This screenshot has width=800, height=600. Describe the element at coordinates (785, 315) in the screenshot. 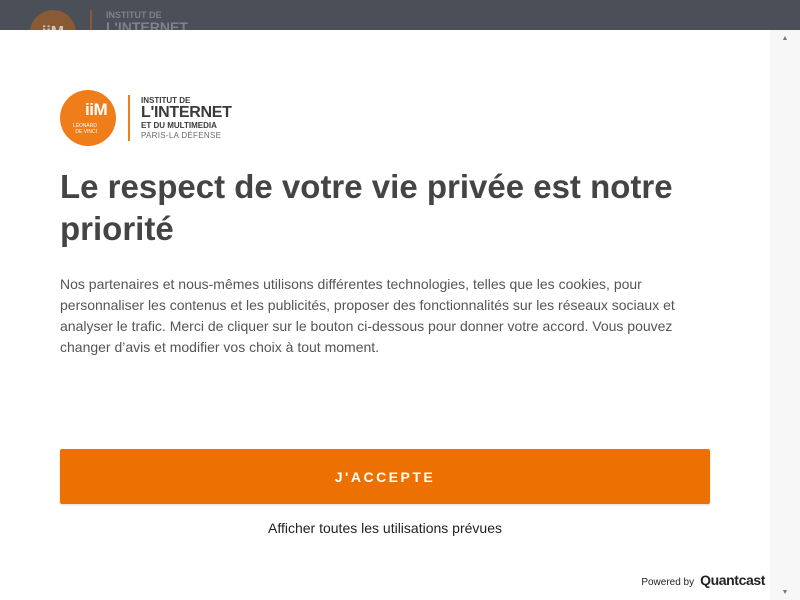

I see `dialog-scrollbar: ▲ ▼` at that location.